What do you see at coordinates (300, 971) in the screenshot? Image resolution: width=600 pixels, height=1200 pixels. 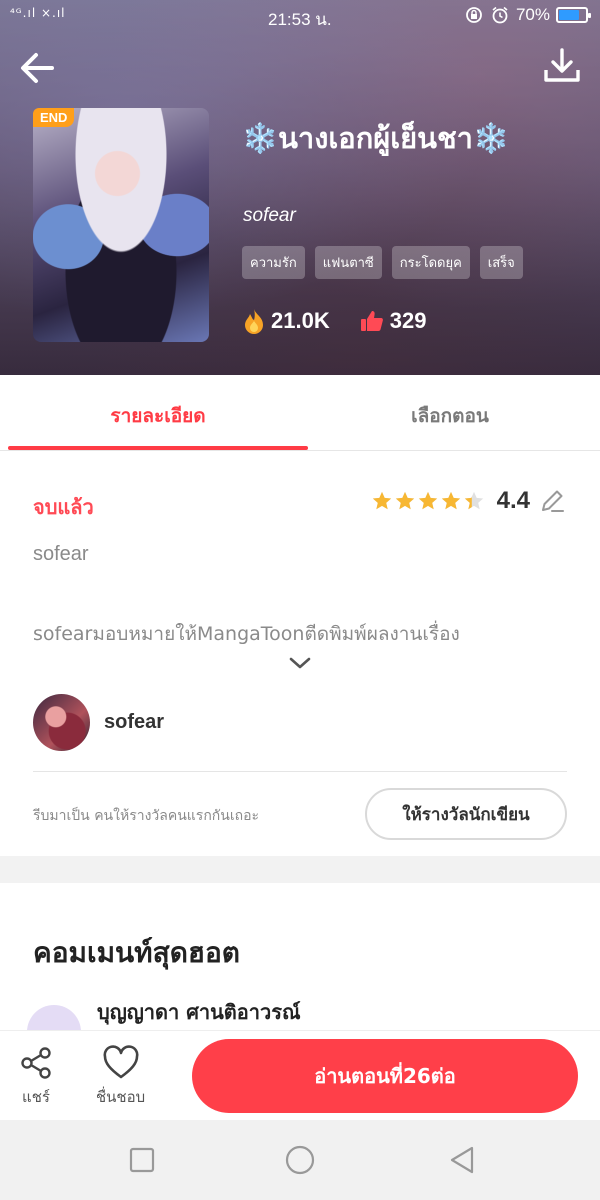 I see `hot-comments-section: คอมเมนท์สุดฮอต บุญญาดา ศานติอาวรณ์` at bounding box center [300, 971].